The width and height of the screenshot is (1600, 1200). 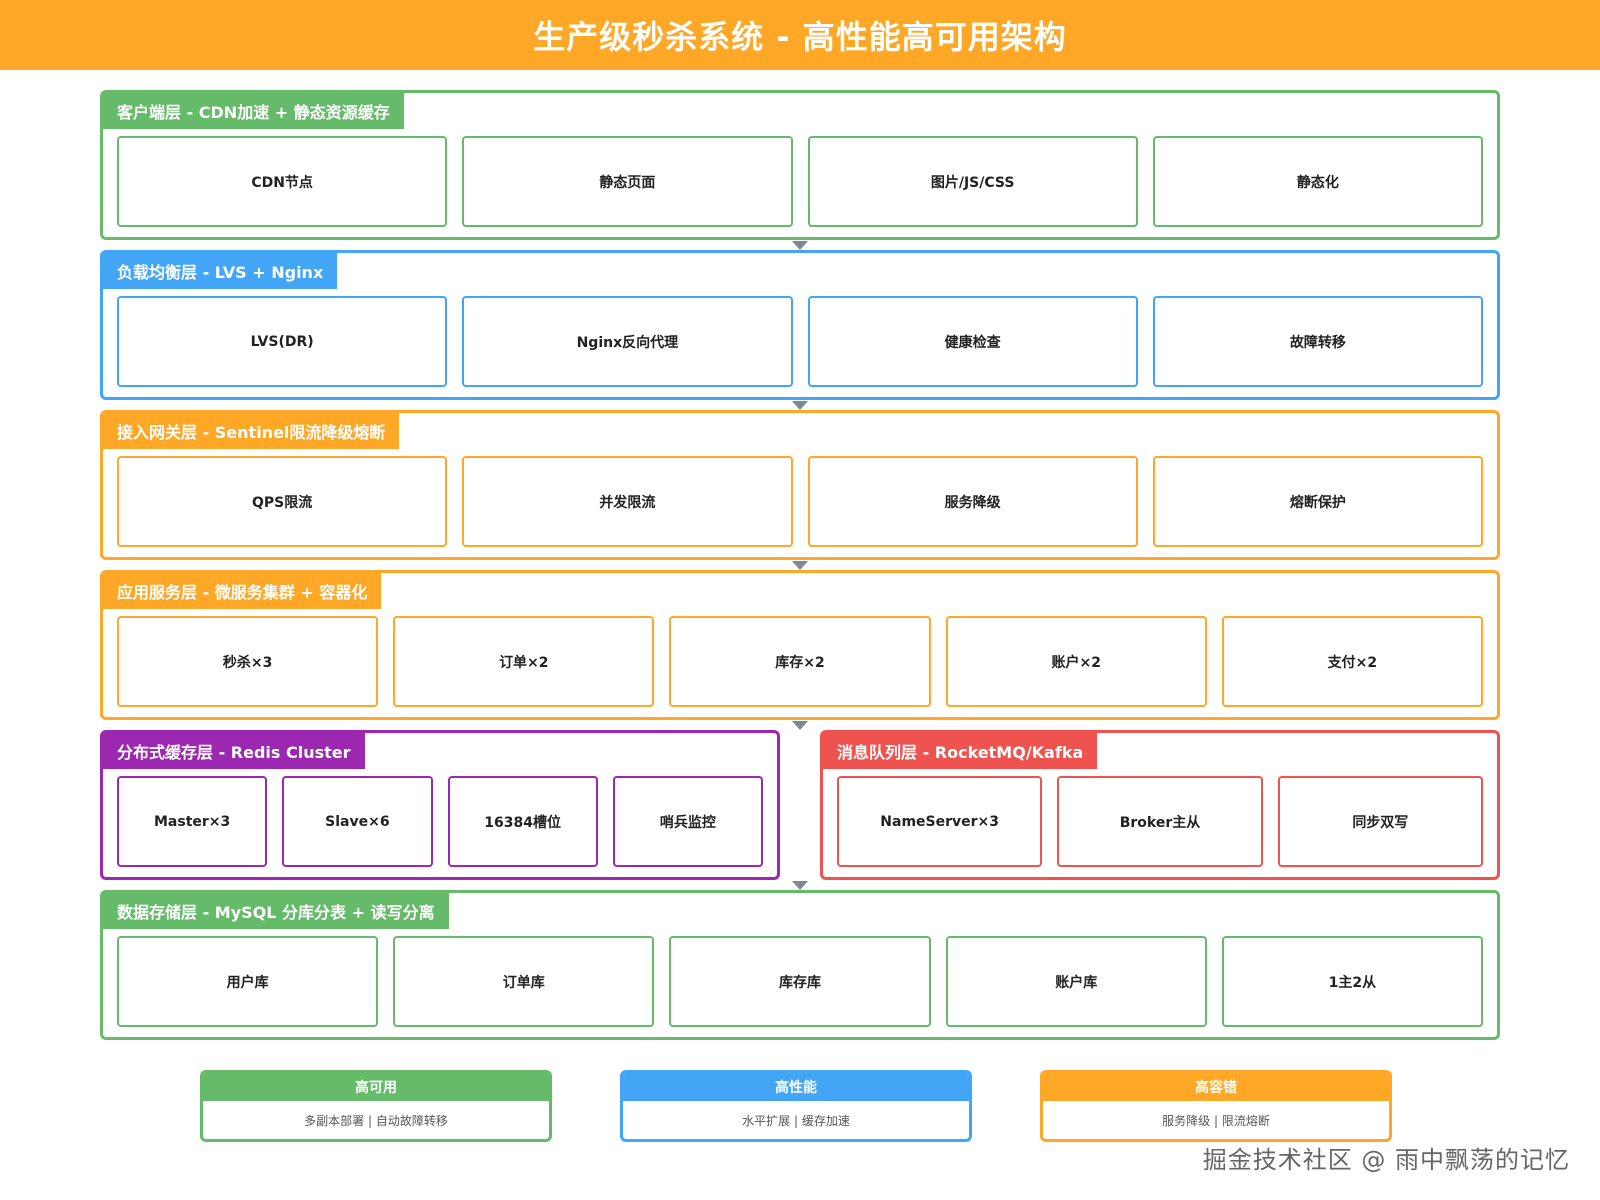 What do you see at coordinates (522, 821) in the screenshot?
I see `redis-slots-box: 16384槽位` at bounding box center [522, 821].